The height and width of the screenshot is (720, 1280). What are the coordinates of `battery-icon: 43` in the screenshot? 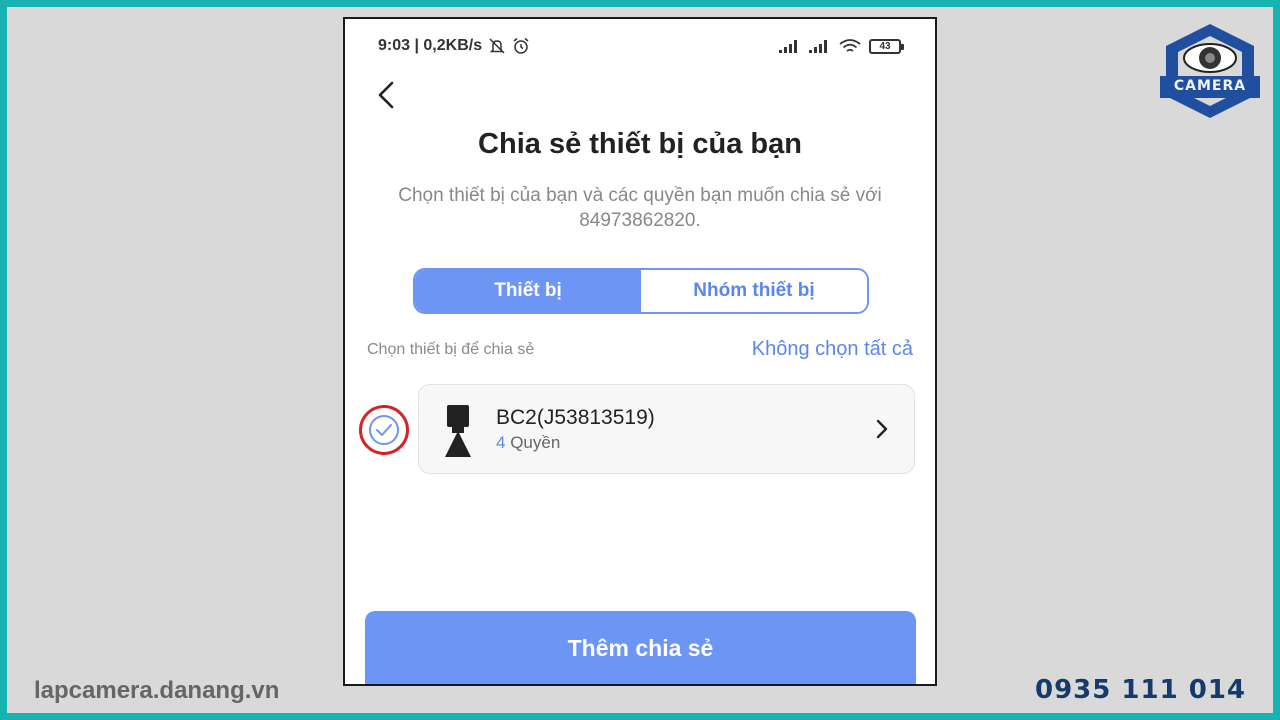 It's located at (886, 46).